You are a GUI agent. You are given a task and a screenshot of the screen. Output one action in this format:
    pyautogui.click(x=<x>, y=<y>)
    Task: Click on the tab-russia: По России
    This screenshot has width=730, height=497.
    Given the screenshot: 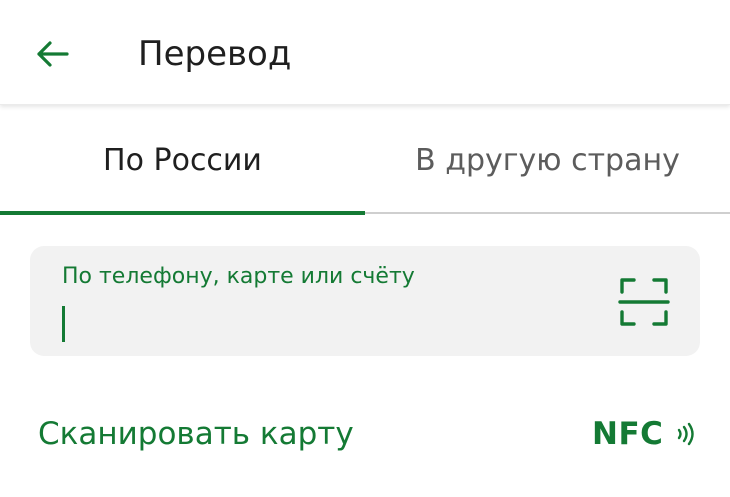 What is the action you would take?
    pyautogui.click(x=182, y=160)
    